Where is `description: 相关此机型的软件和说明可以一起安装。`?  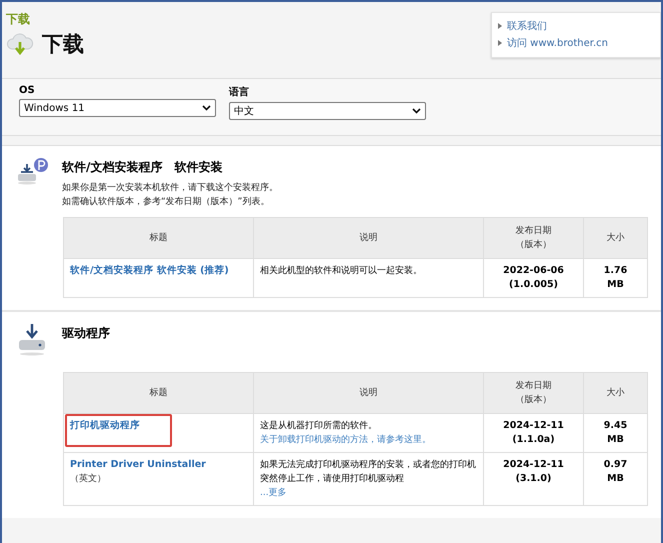
description: 相关此机型的软件和说明可以一起安装。 is located at coordinates (341, 271).